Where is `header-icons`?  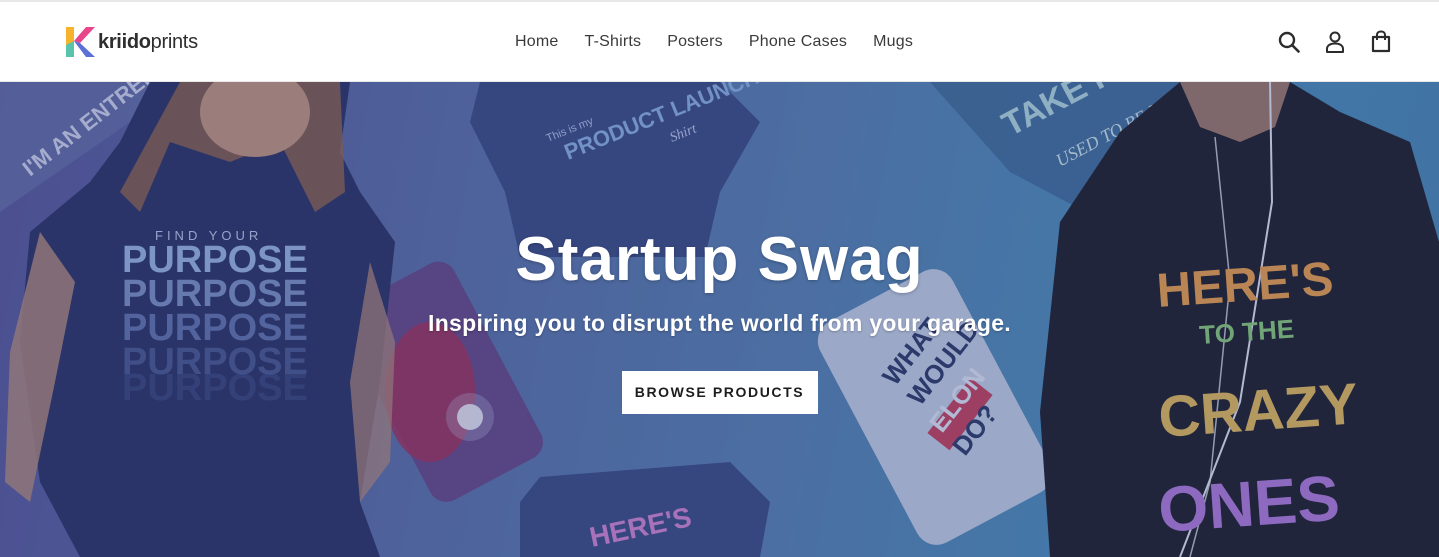
header-icons is located at coordinates (1335, 42).